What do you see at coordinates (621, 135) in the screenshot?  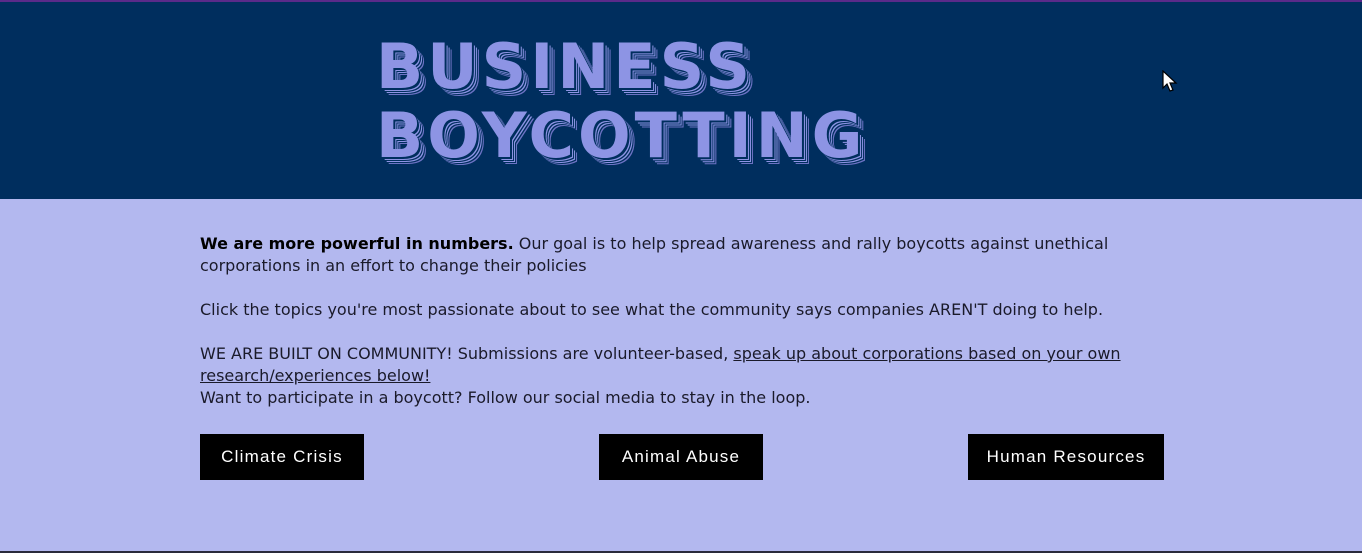 I see `site-title-line2: BOYCOTTING` at bounding box center [621, 135].